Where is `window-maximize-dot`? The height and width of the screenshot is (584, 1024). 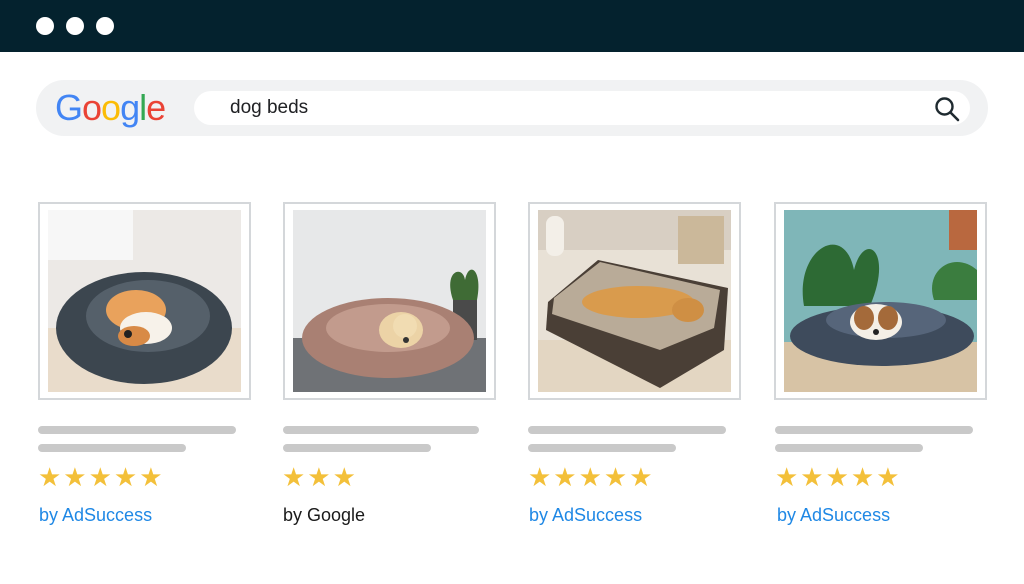 window-maximize-dot is located at coordinates (105, 26).